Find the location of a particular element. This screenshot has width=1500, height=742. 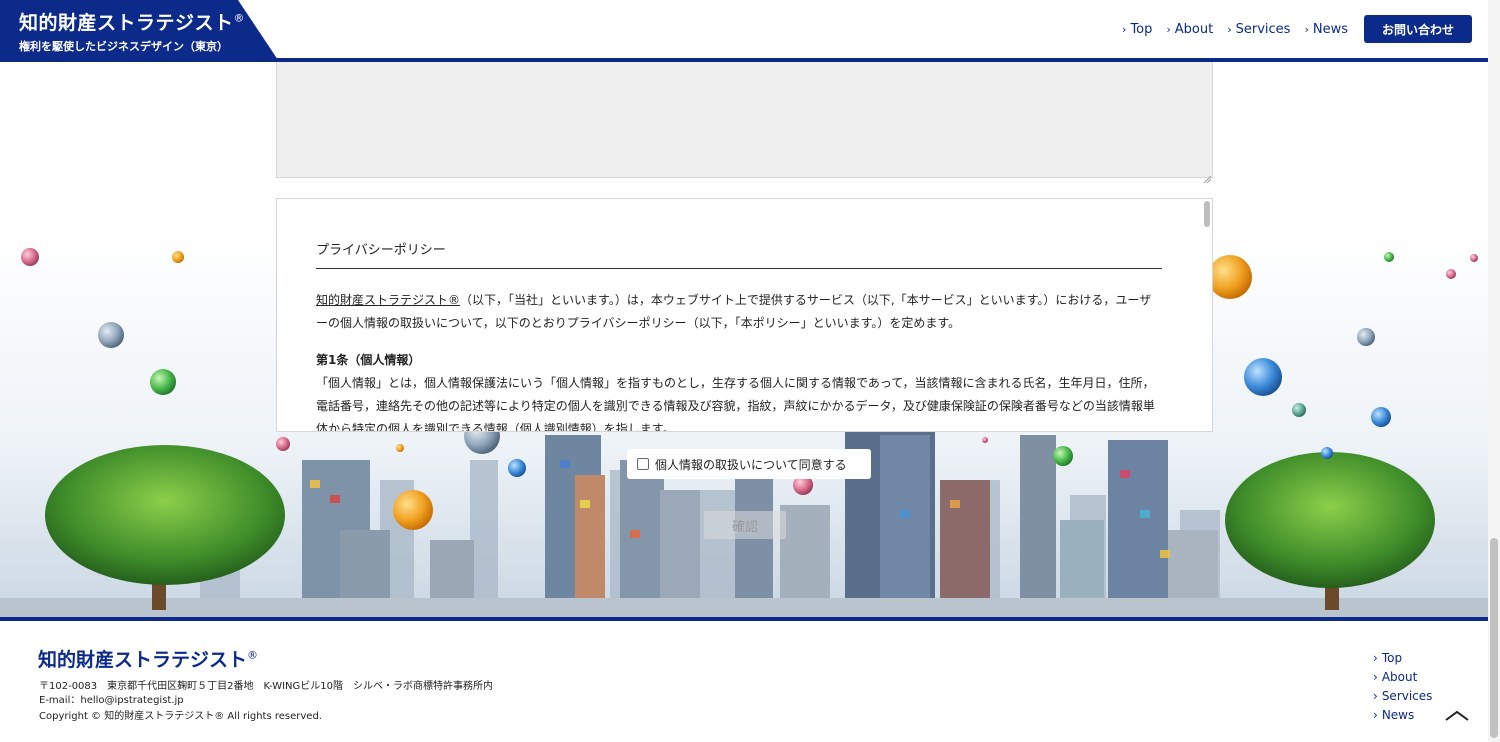

brand-title: 知的財産ストラテジスト® is located at coordinates (132, 22).